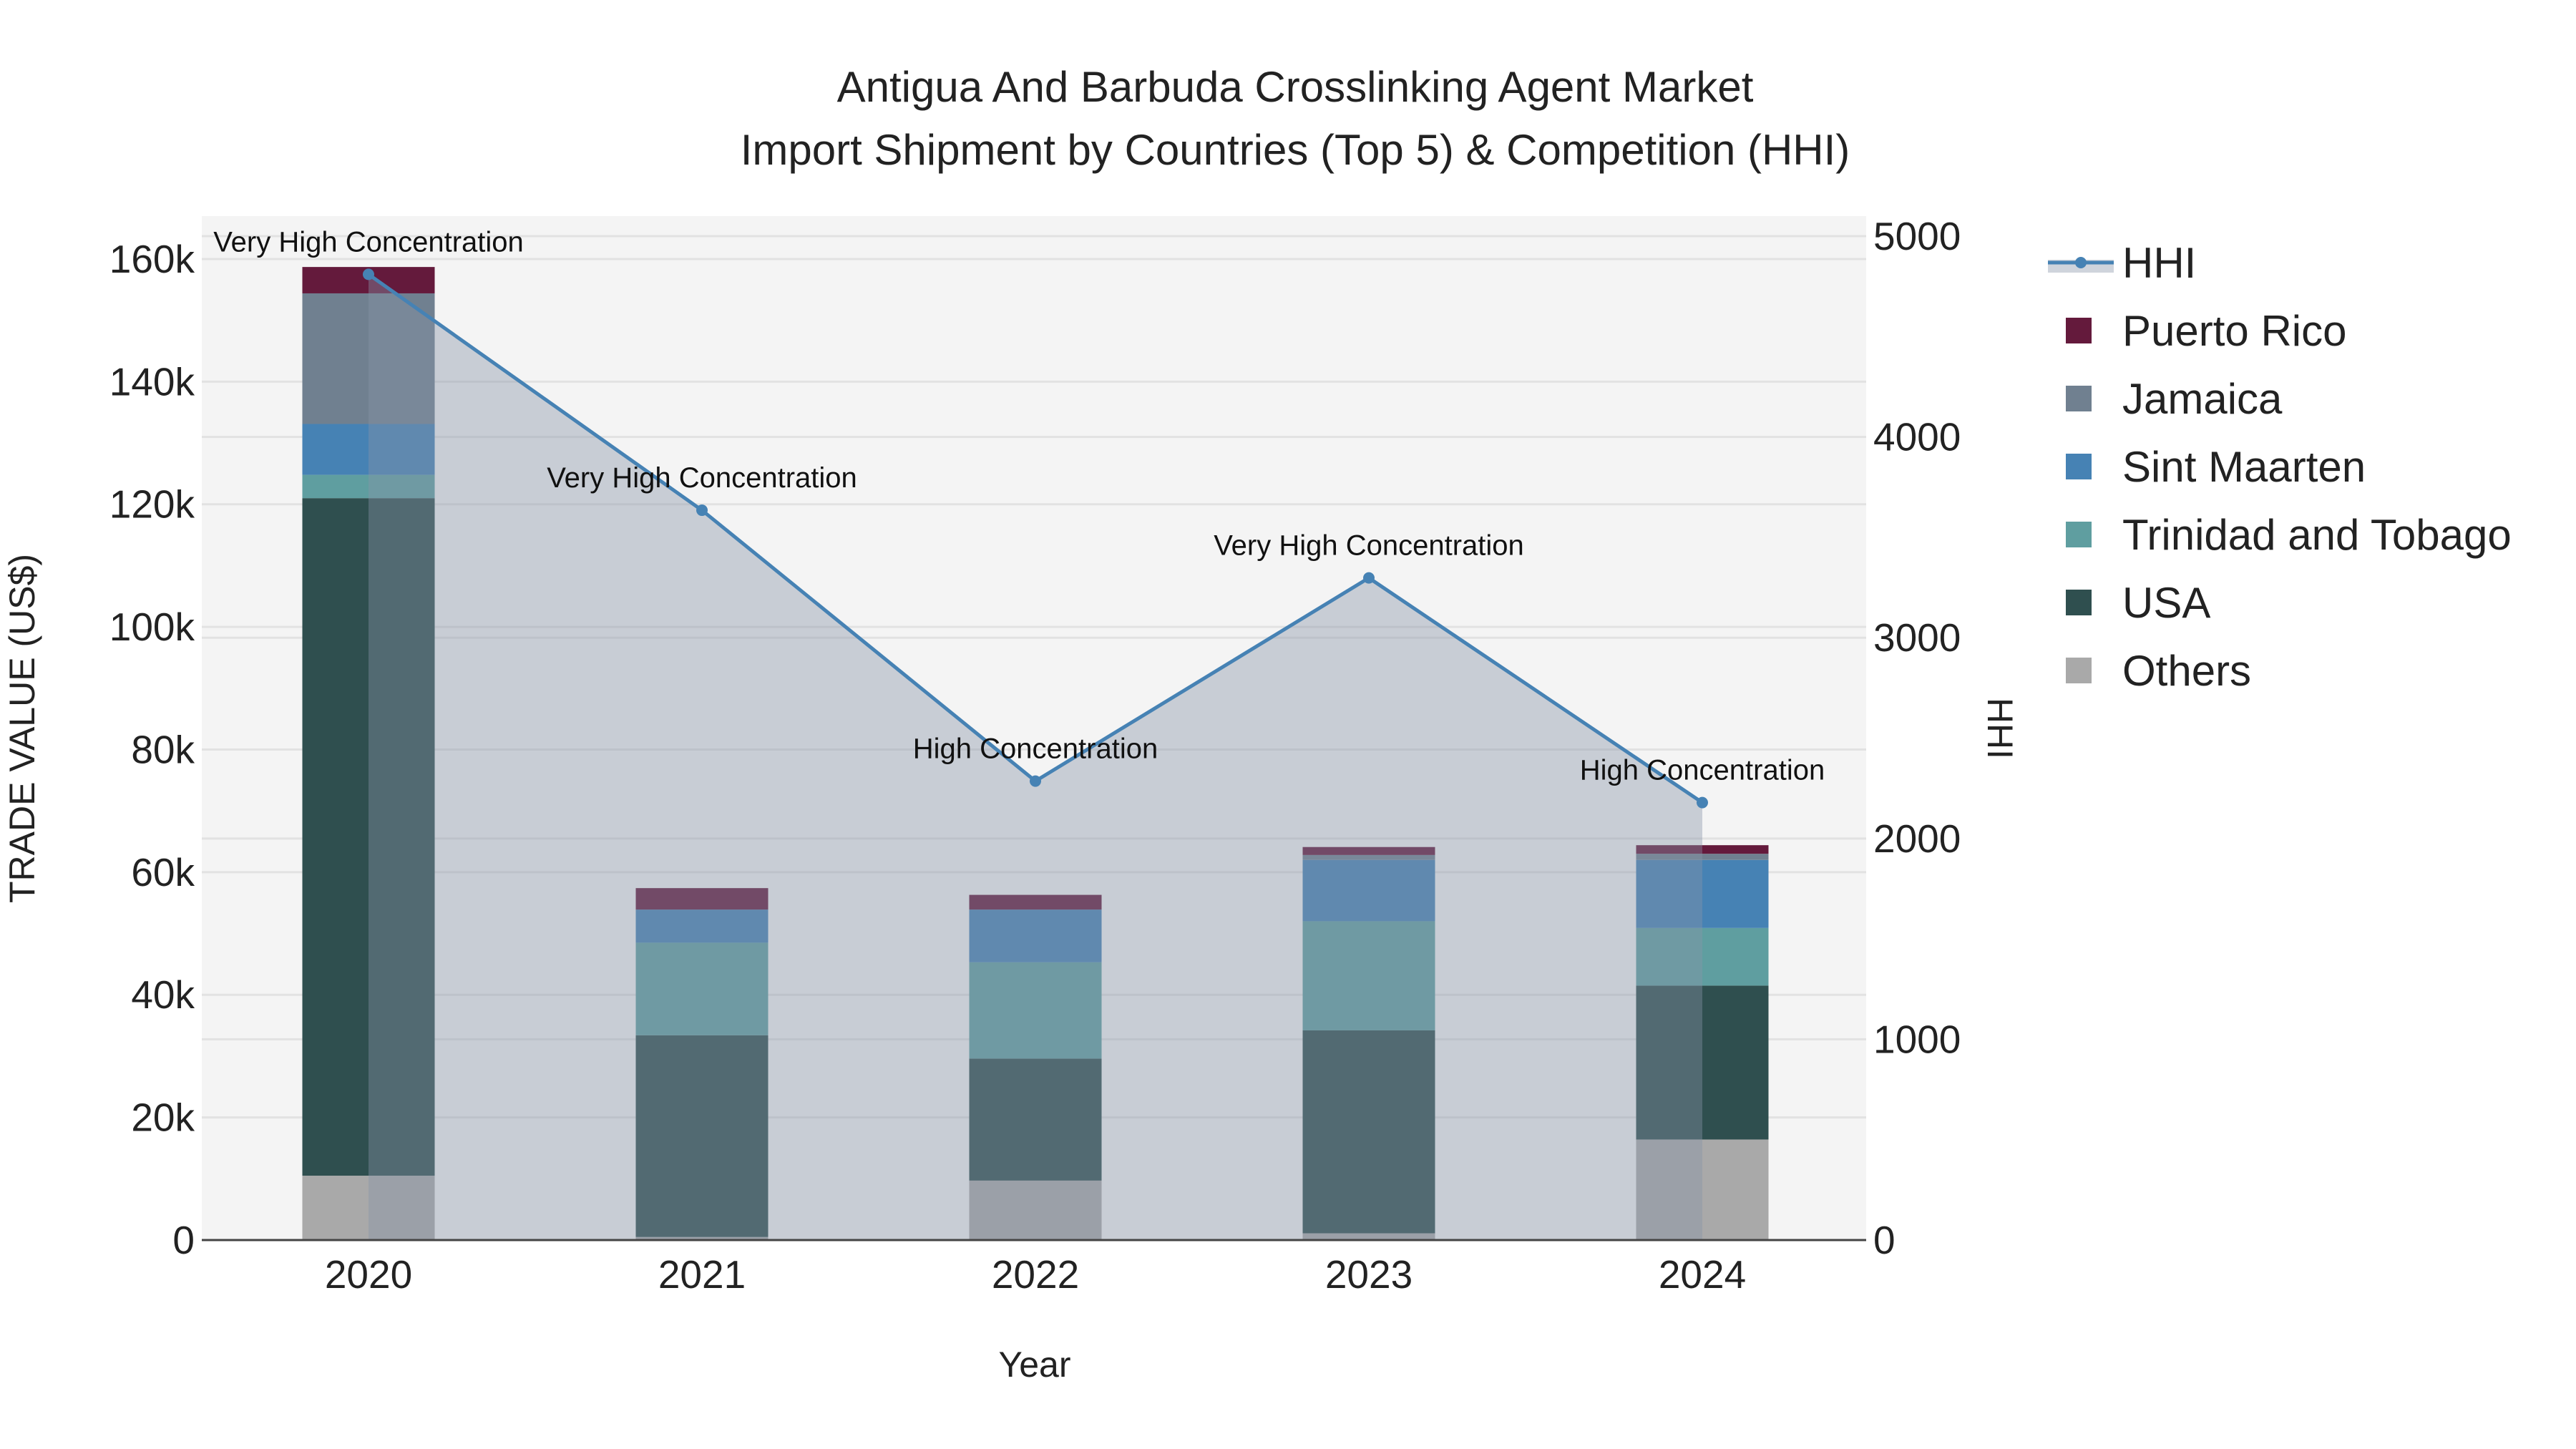  Describe the element at coordinates (1917, 437) in the screenshot. I see `y2-tick-label: 4000` at that location.